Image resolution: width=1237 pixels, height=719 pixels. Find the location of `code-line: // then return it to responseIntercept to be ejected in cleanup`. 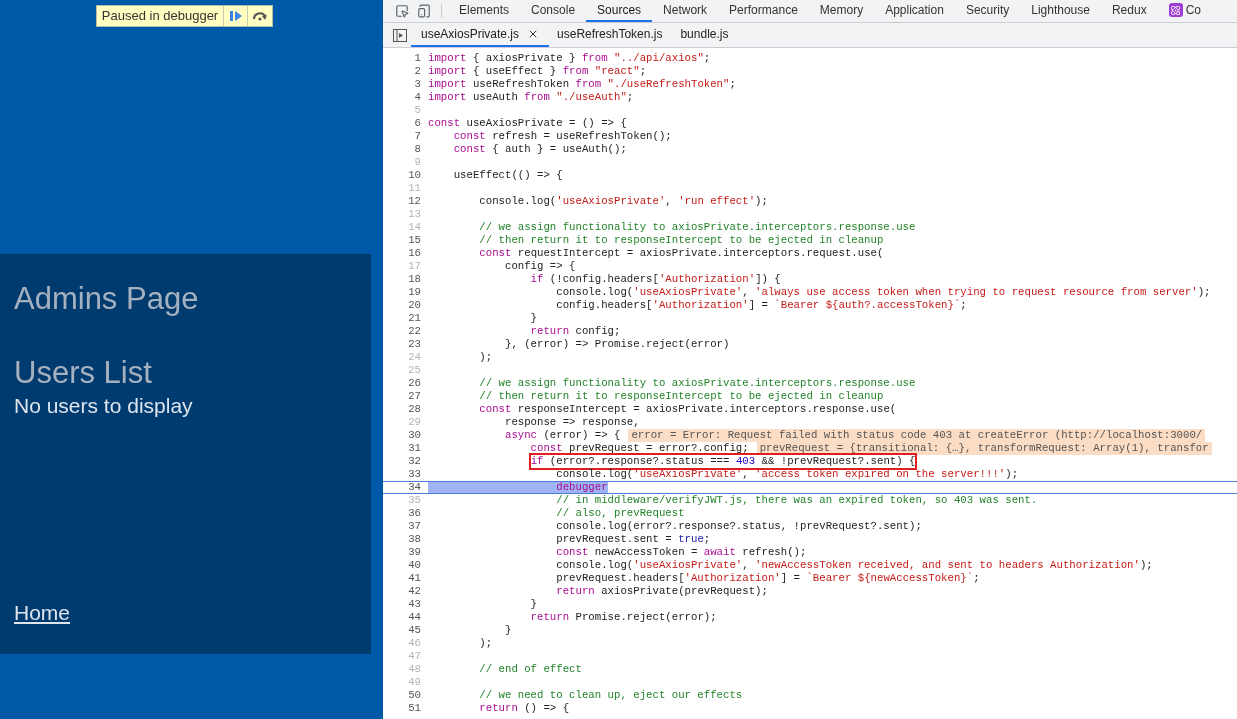

code-line: // then return it to responseIntercept to be ejected in cleanup is located at coordinates (681, 396).